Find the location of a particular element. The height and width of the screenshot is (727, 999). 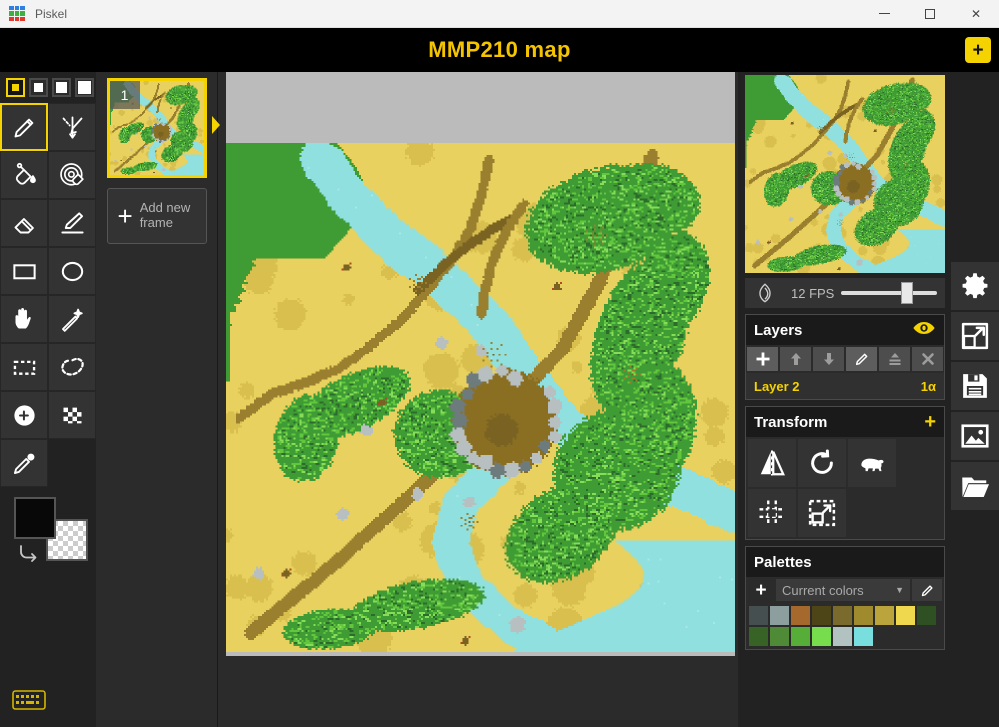

flip-horizontal-button is located at coordinates (772, 463).